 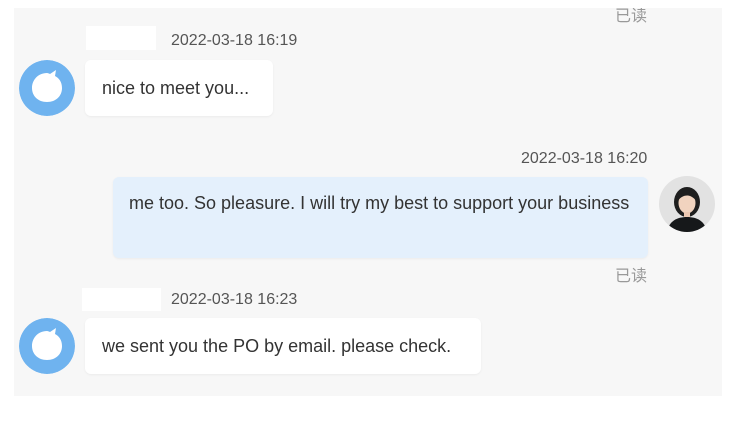 I want to click on message-timestamp: 2022-03-18 16:19, so click(x=234, y=40).